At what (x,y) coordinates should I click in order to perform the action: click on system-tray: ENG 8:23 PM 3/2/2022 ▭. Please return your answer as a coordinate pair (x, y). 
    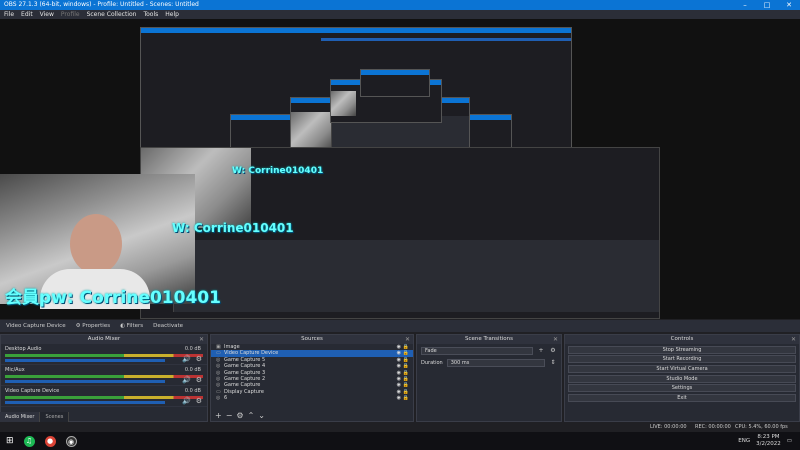
    Looking at the image, I should click on (765, 441).